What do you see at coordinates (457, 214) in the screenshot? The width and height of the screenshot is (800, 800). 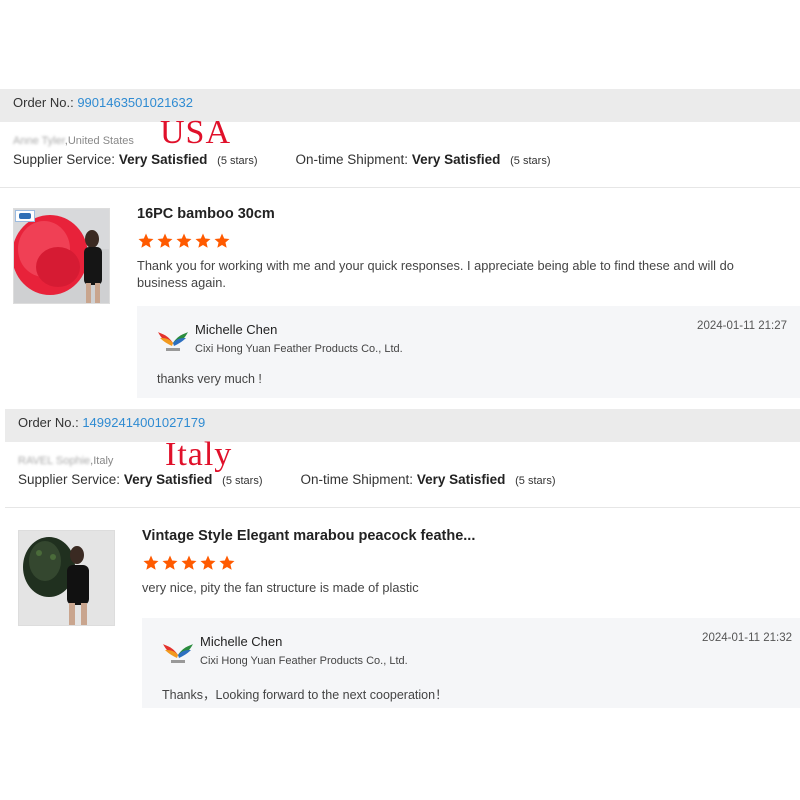 I see `product-title: 16PC bamboo 30cm` at bounding box center [457, 214].